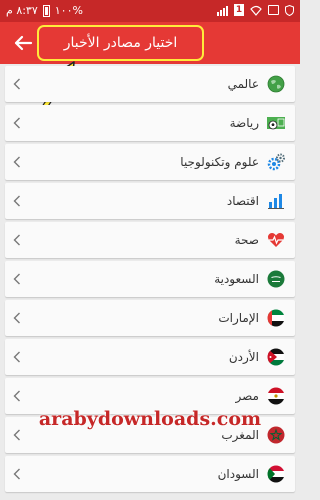 The width and height of the screenshot is (320, 500). What do you see at coordinates (68, 10) in the screenshot?
I see `battery-percent: %١٠٠` at bounding box center [68, 10].